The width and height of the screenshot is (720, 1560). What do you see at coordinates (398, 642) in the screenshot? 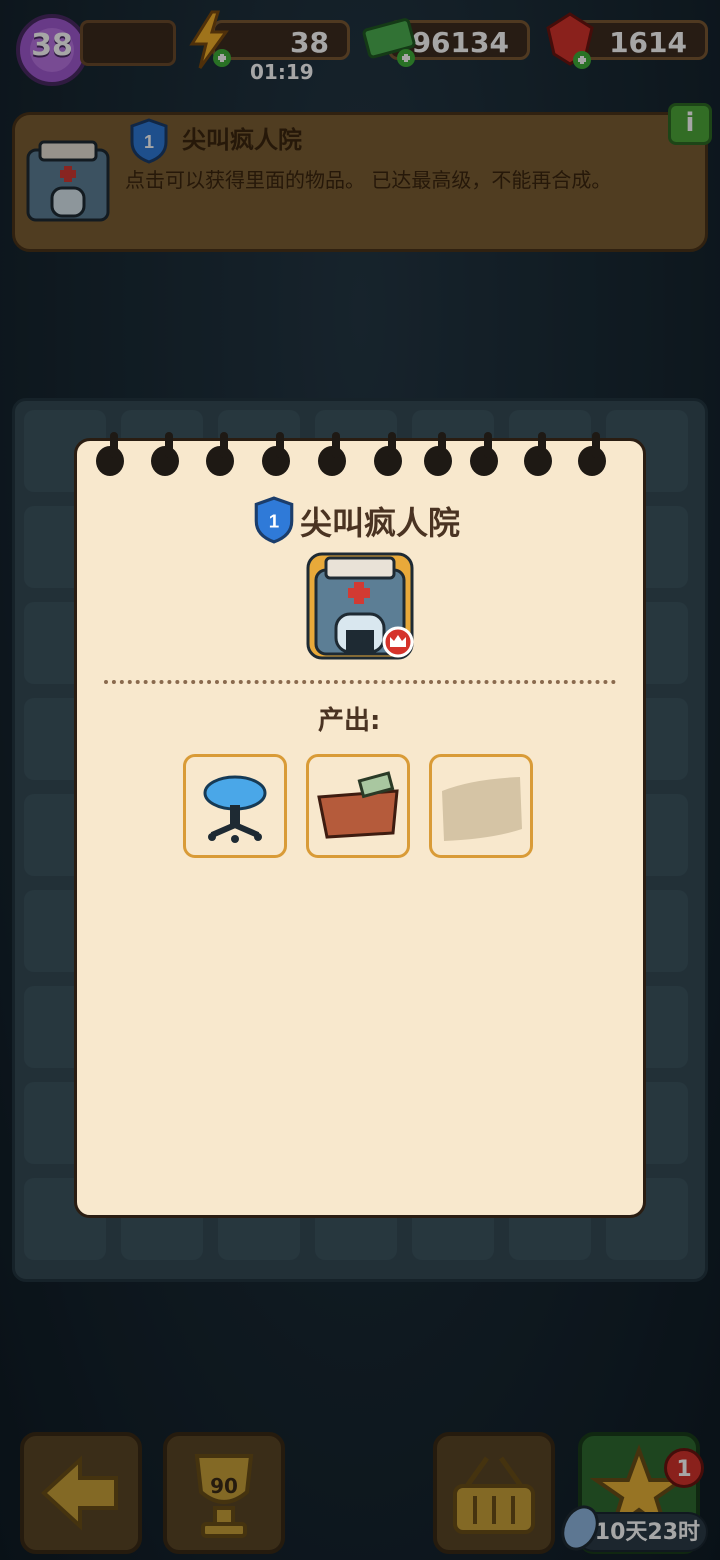
I see `crown-badge-icon` at bounding box center [398, 642].